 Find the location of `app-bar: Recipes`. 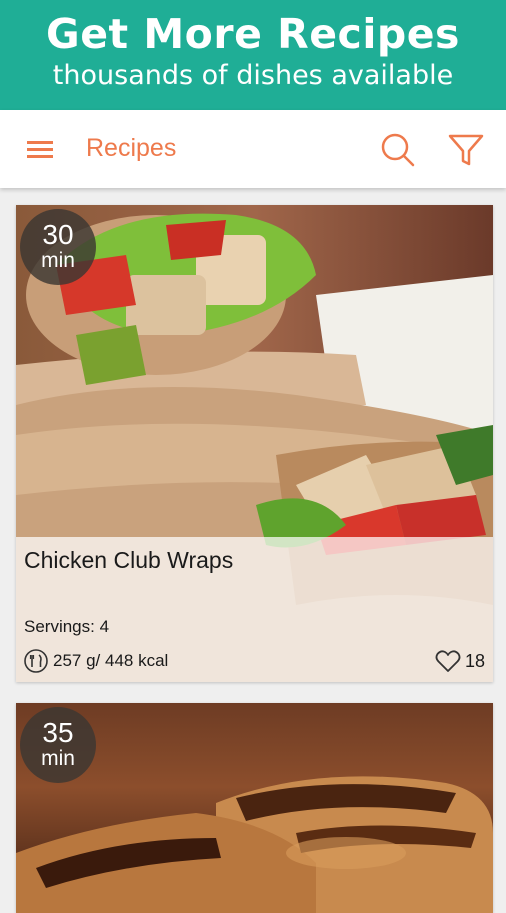

app-bar: Recipes is located at coordinates (253, 149).